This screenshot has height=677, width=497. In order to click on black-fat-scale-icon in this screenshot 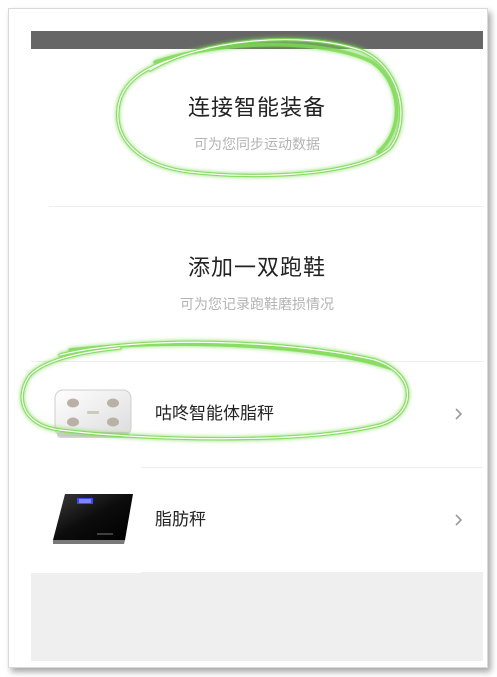, I will do `click(93, 519)`.